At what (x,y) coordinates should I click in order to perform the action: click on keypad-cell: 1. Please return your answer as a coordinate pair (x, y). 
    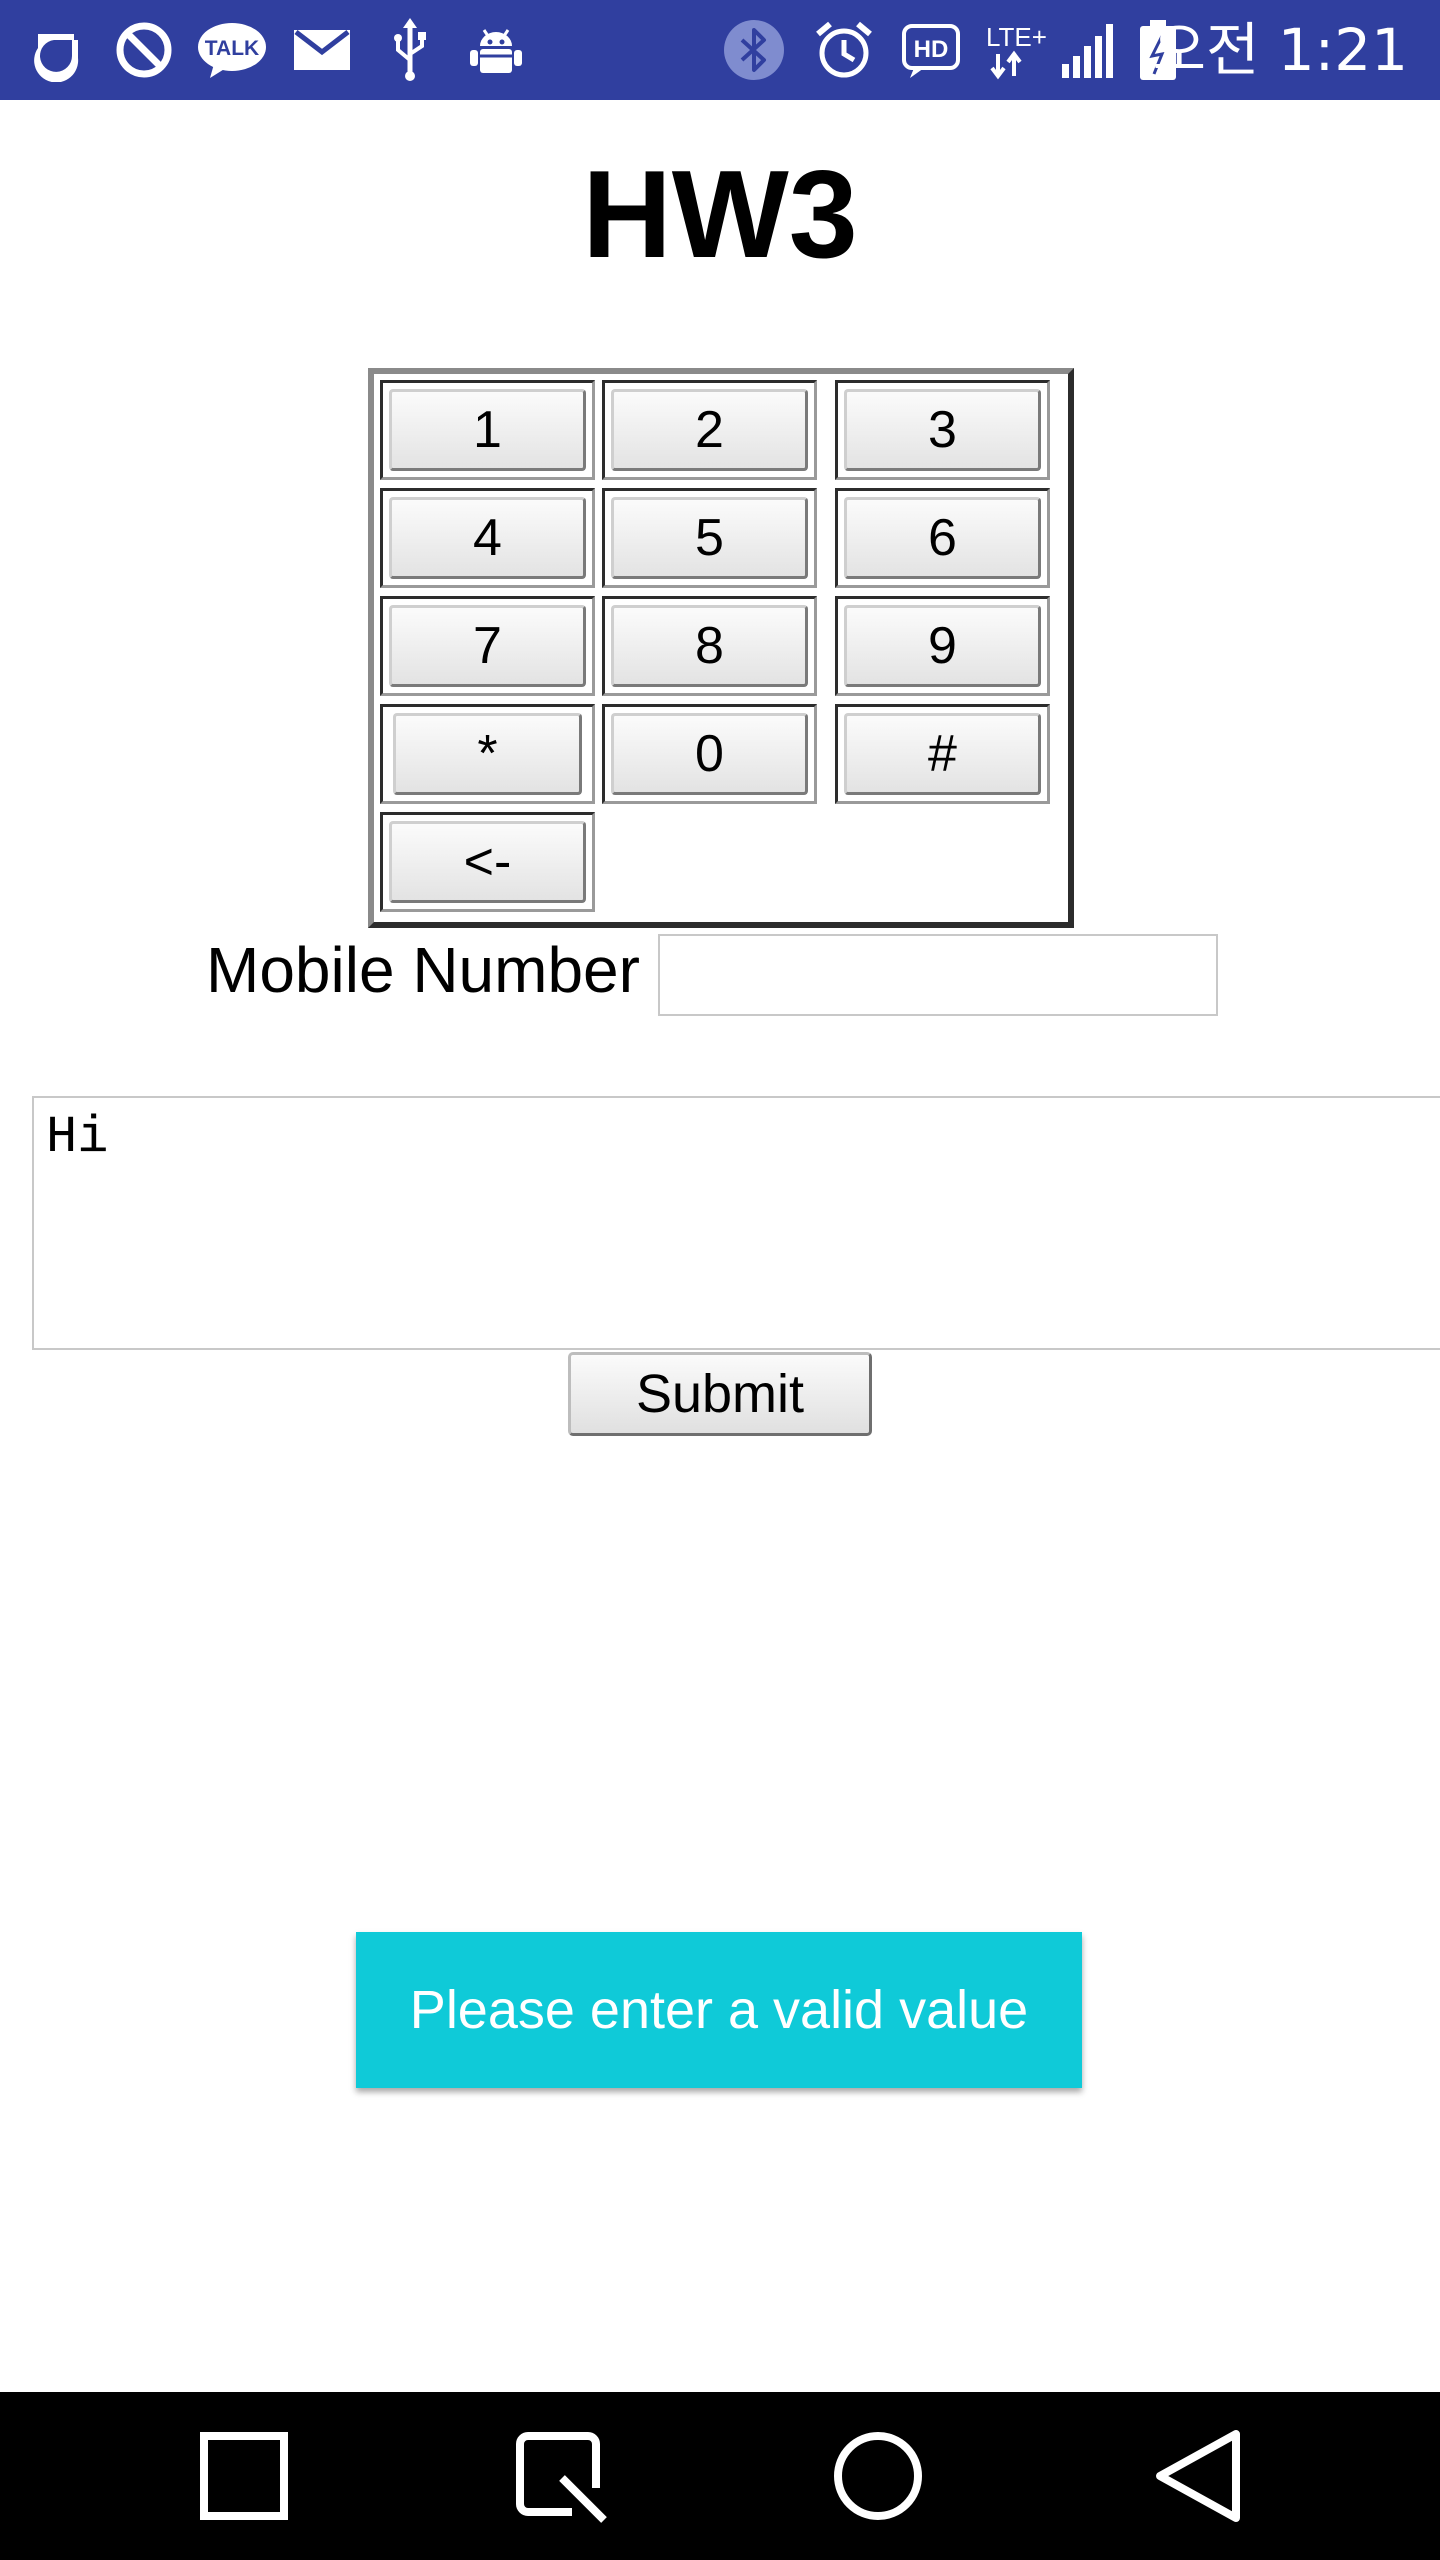
    Looking at the image, I should click on (487, 430).